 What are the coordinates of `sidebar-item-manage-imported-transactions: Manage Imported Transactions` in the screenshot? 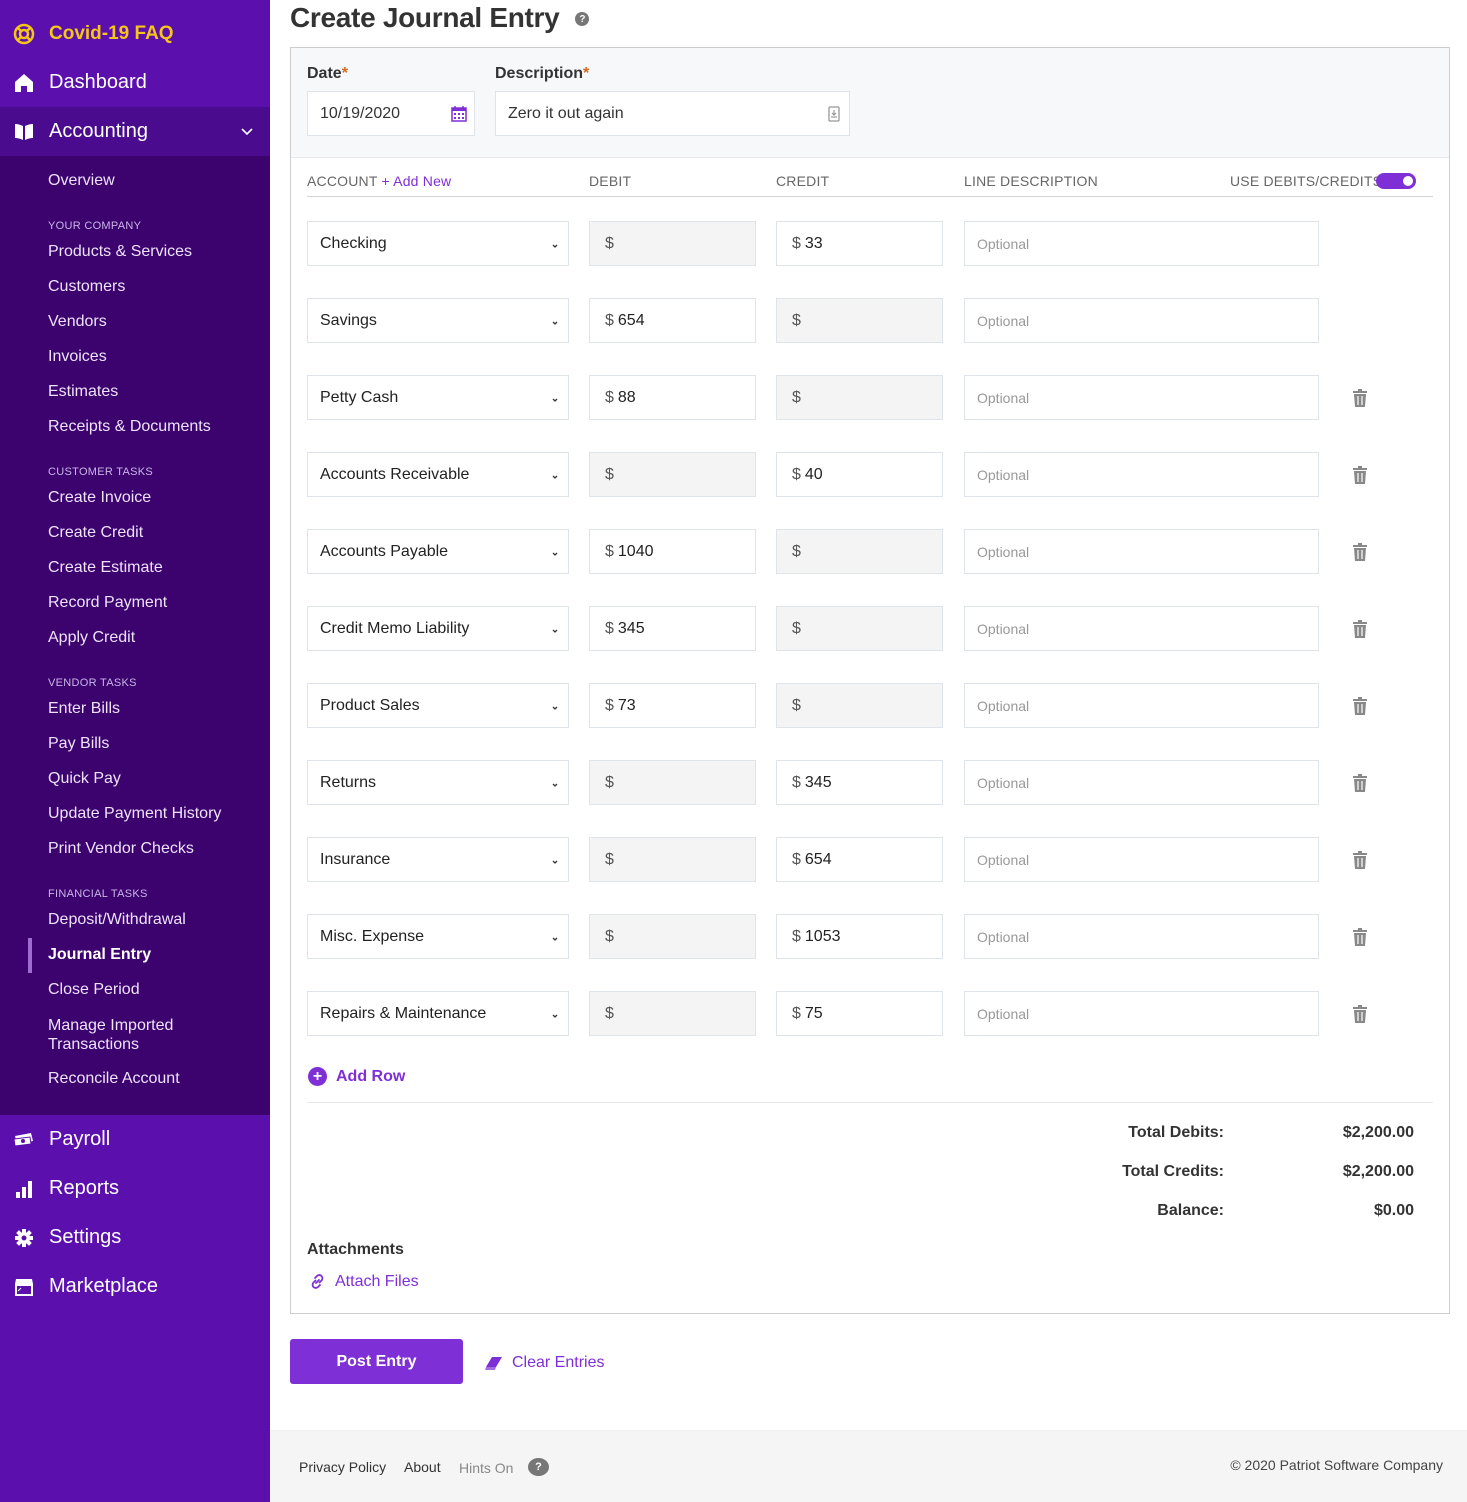 It's located at (100, 1039).